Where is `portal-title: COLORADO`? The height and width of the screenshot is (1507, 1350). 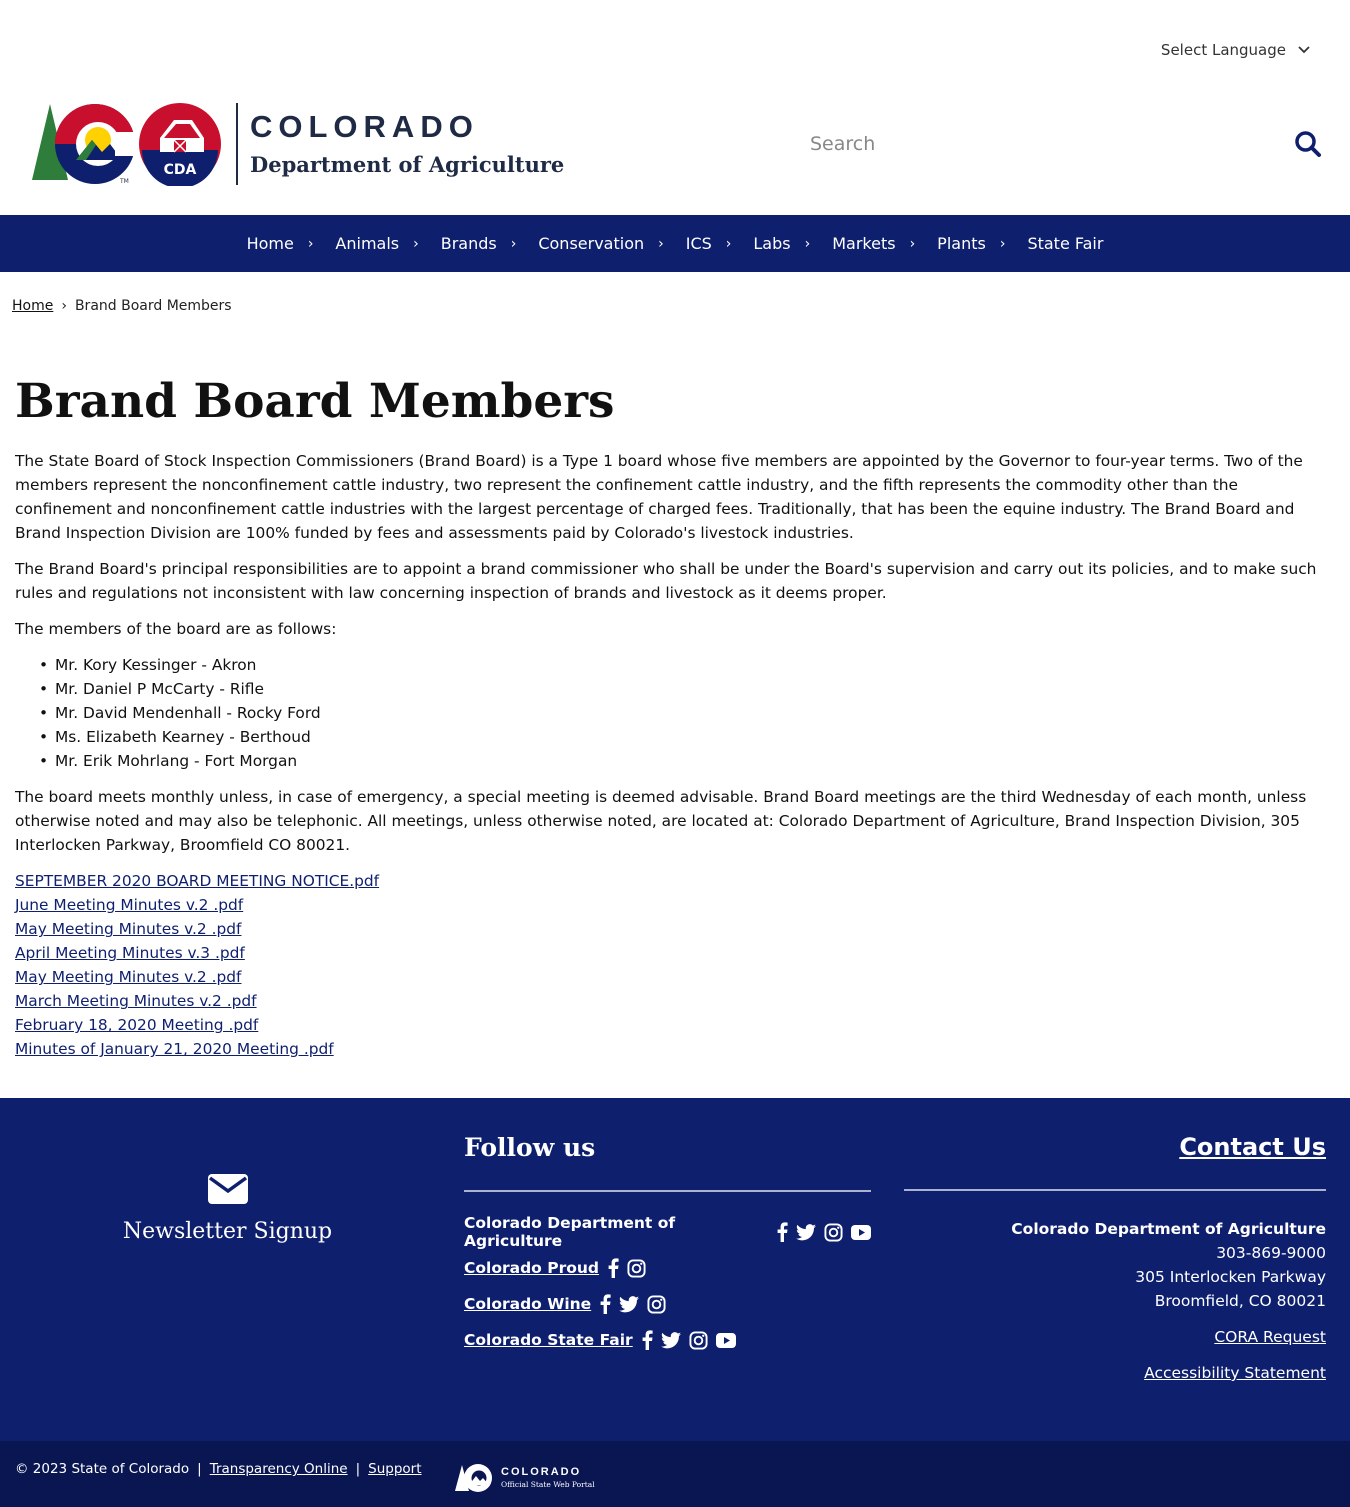
portal-title: COLORADO is located at coordinates (541, 1472).